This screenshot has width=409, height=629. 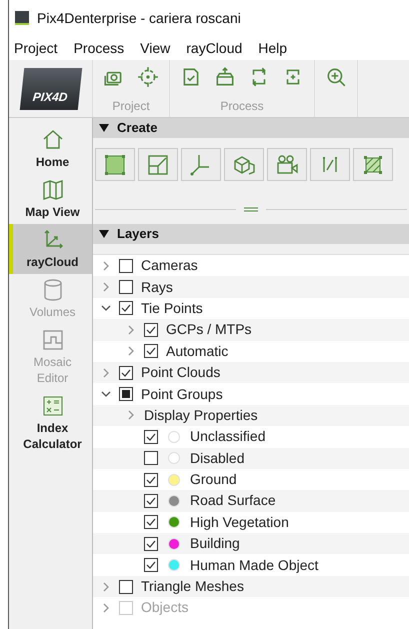 What do you see at coordinates (52, 406) in the screenshot?
I see `calc-icon` at bounding box center [52, 406].